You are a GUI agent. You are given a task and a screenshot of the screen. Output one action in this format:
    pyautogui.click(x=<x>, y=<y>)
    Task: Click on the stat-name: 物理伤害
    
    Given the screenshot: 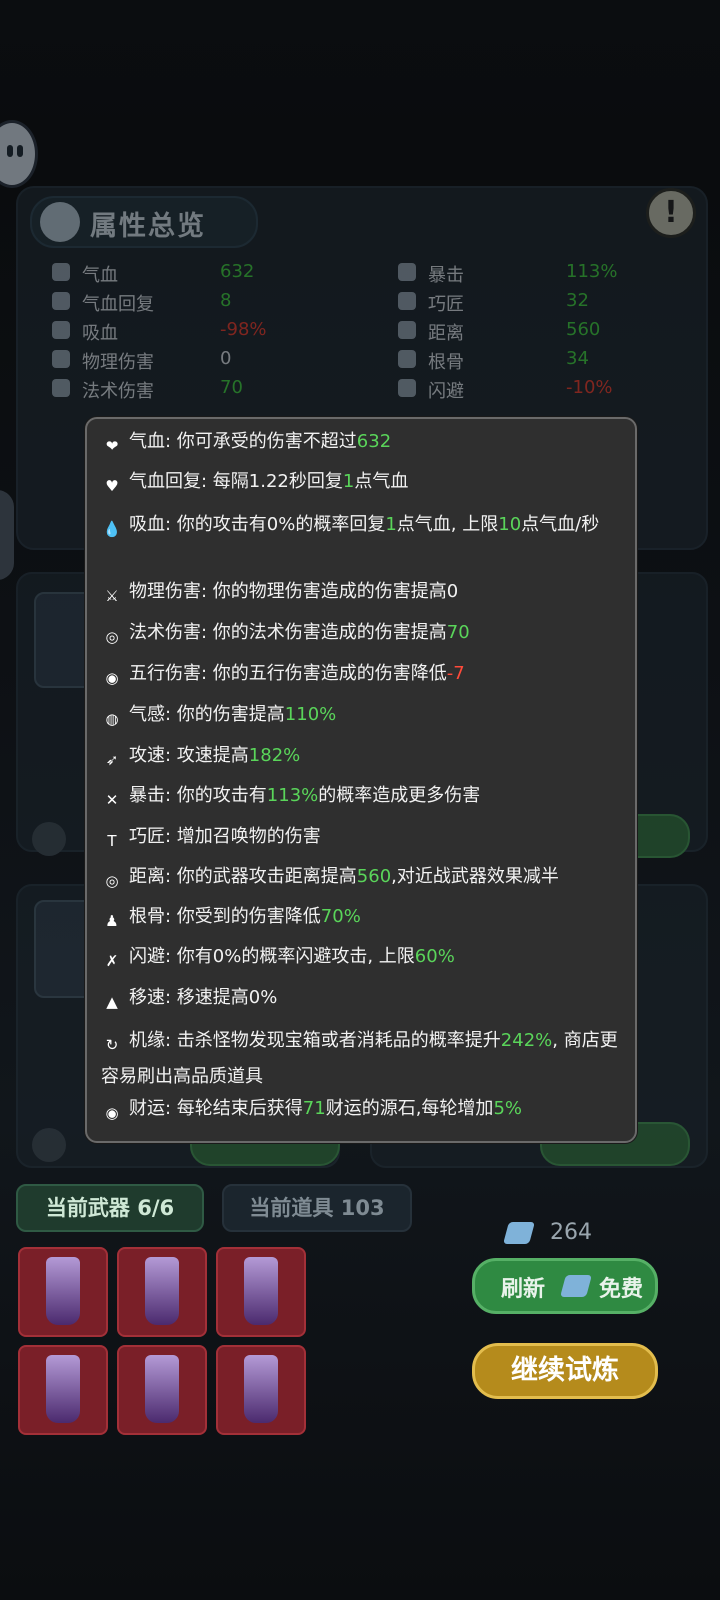 What is the action you would take?
    pyautogui.click(x=118, y=362)
    